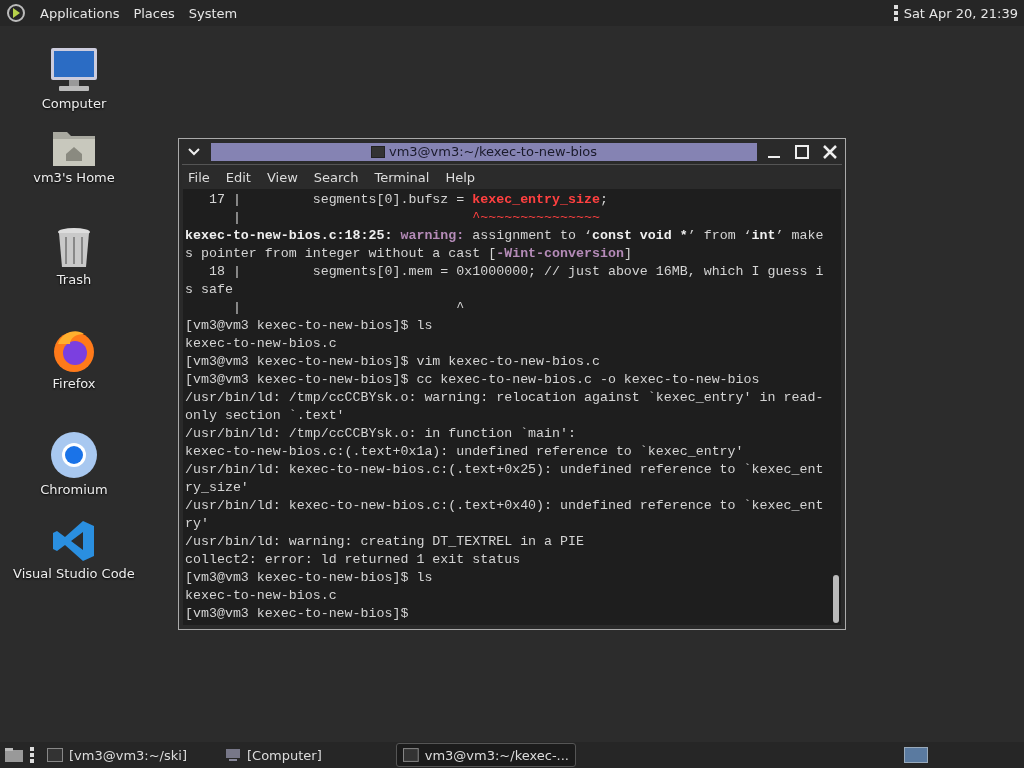  I want to click on terminal-line: [vm3@vm3 kexec-to-new-bios]$, so click(297, 614).